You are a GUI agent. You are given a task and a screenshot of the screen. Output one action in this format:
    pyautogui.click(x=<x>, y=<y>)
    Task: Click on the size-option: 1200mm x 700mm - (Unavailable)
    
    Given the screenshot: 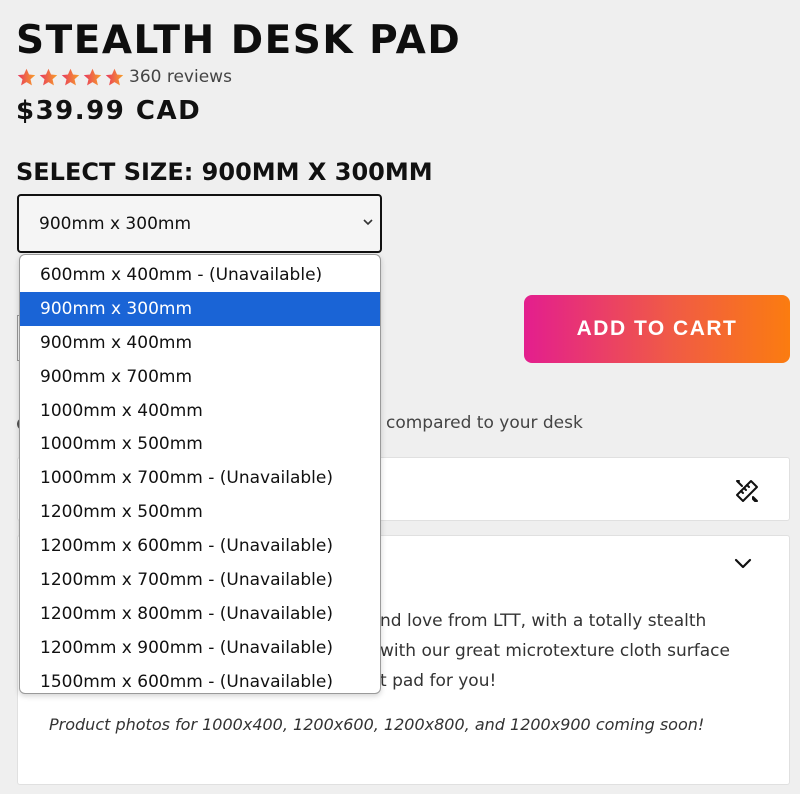 What is the action you would take?
    pyautogui.click(x=200, y=580)
    